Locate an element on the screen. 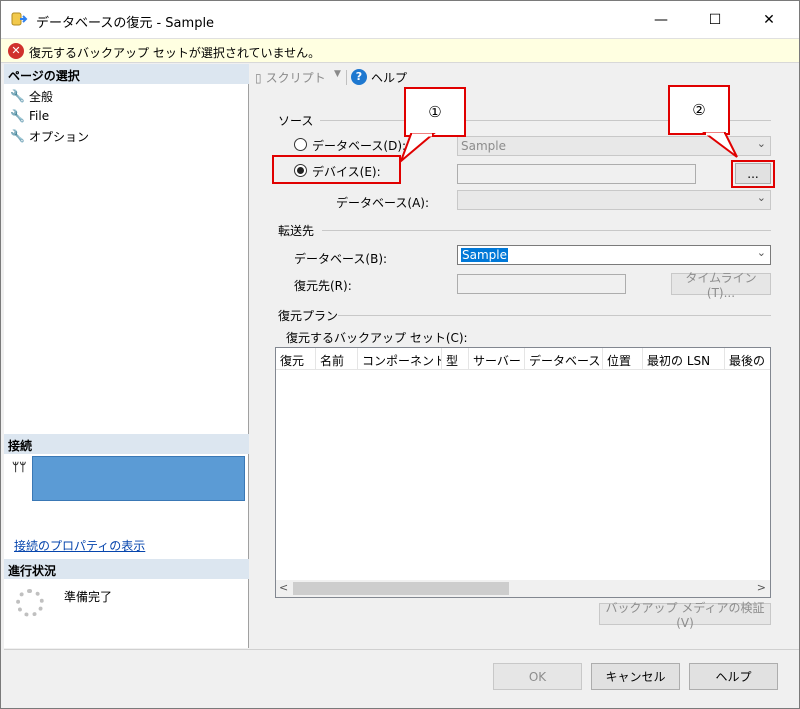 Image resolution: width=800 pixels, height=709 pixels. toolbar-separator is located at coordinates (346, 77).